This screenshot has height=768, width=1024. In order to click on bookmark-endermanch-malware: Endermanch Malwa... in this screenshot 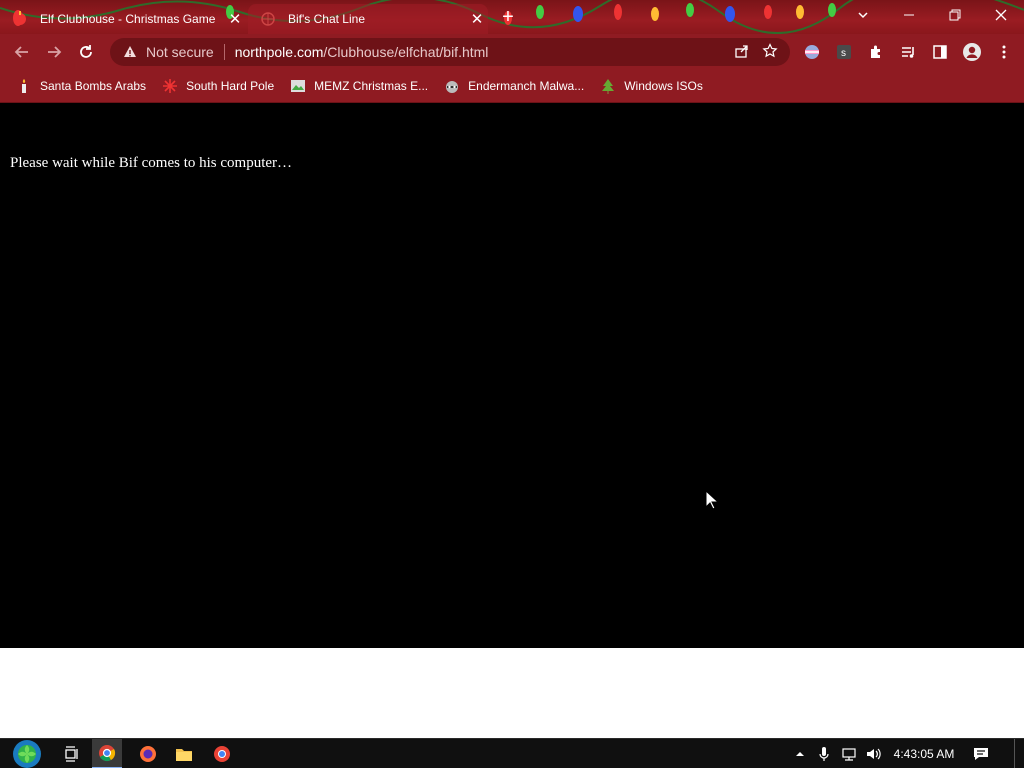, I will do `click(514, 86)`.